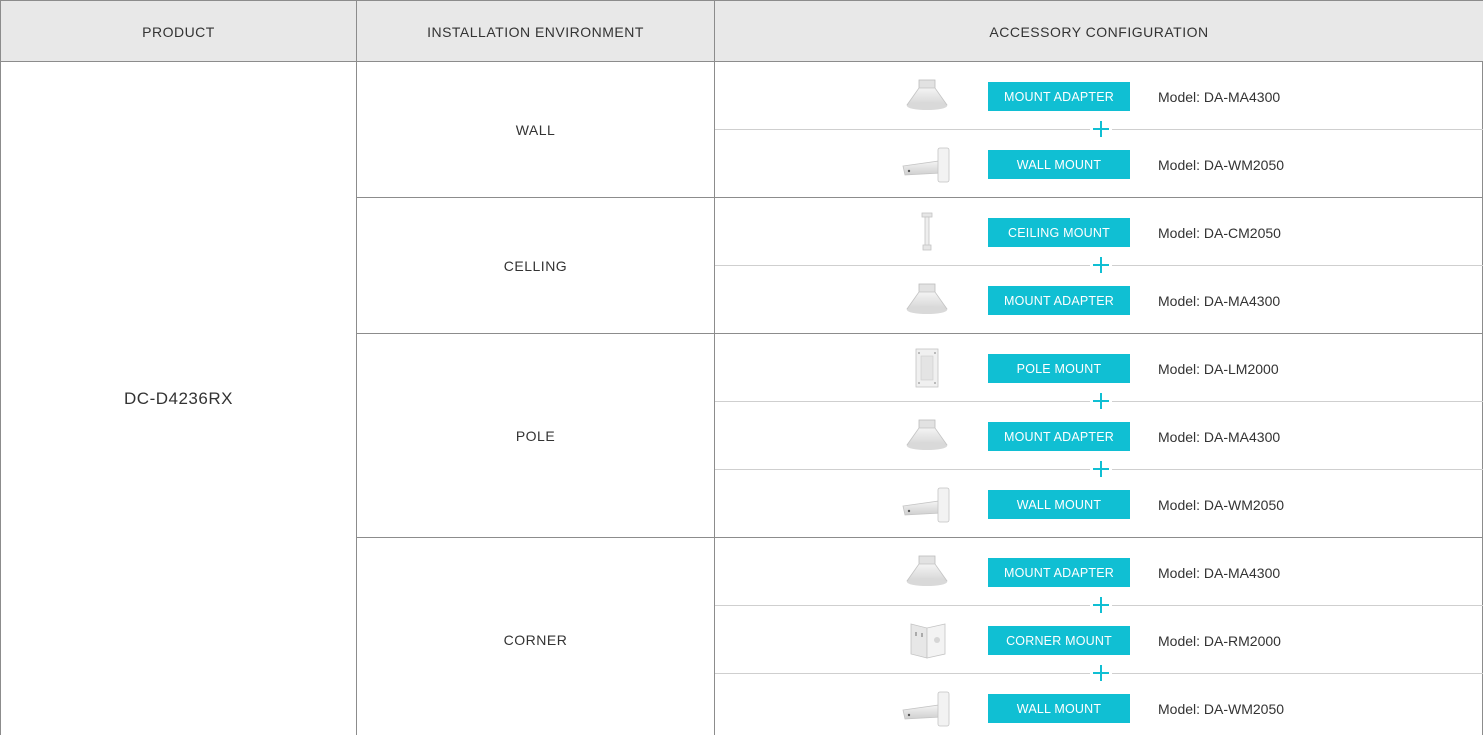 The width and height of the screenshot is (1483, 742). What do you see at coordinates (535, 266) in the screenshot?
I see `environment-celling: CELLING` at bounding box center [535, 266].